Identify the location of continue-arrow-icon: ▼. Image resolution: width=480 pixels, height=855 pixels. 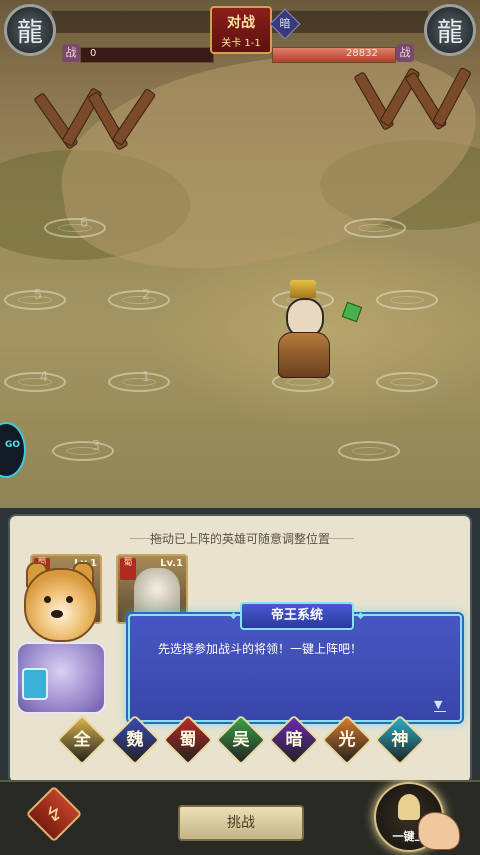
(440, 705).